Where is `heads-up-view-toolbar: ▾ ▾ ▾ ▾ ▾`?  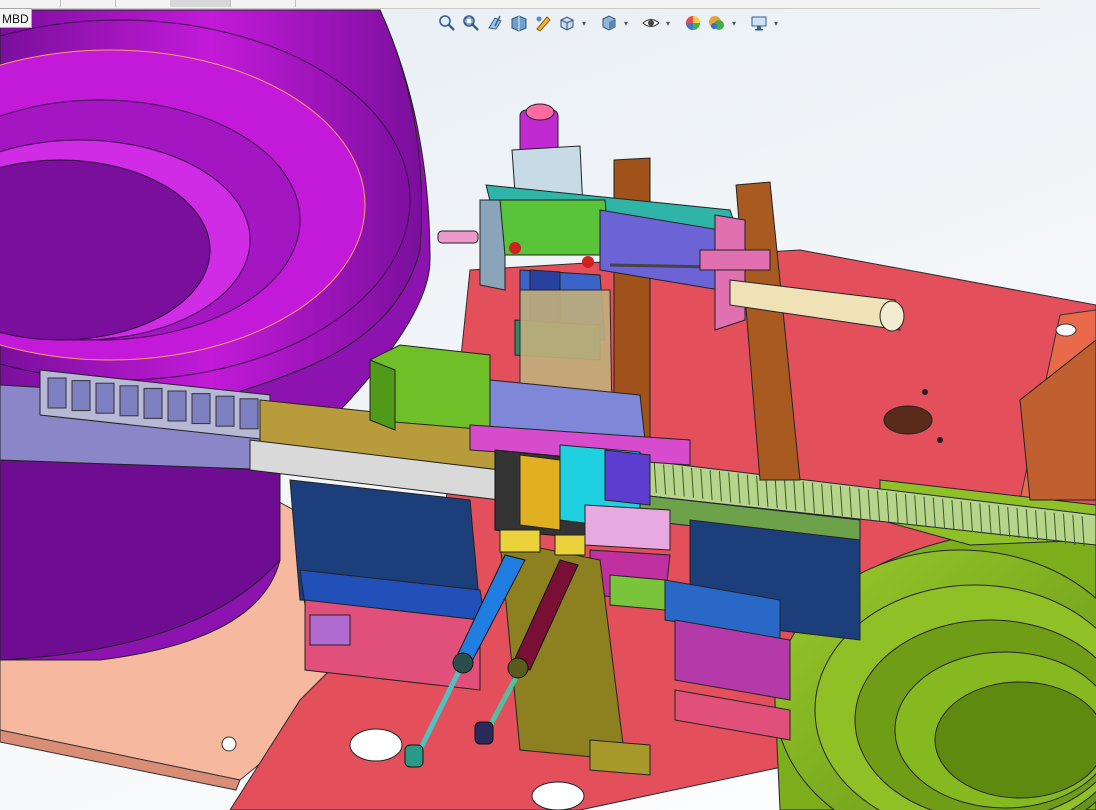 heads-up-view-toolbar: ▾ ▾ ▾ ▾ ▾ is located at coordinates (608, 23).